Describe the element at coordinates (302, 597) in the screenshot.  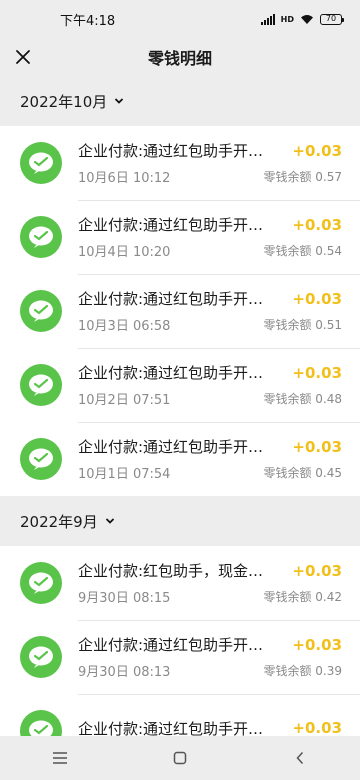
I see `balance-after: 零钱余额 0.42` at that location.